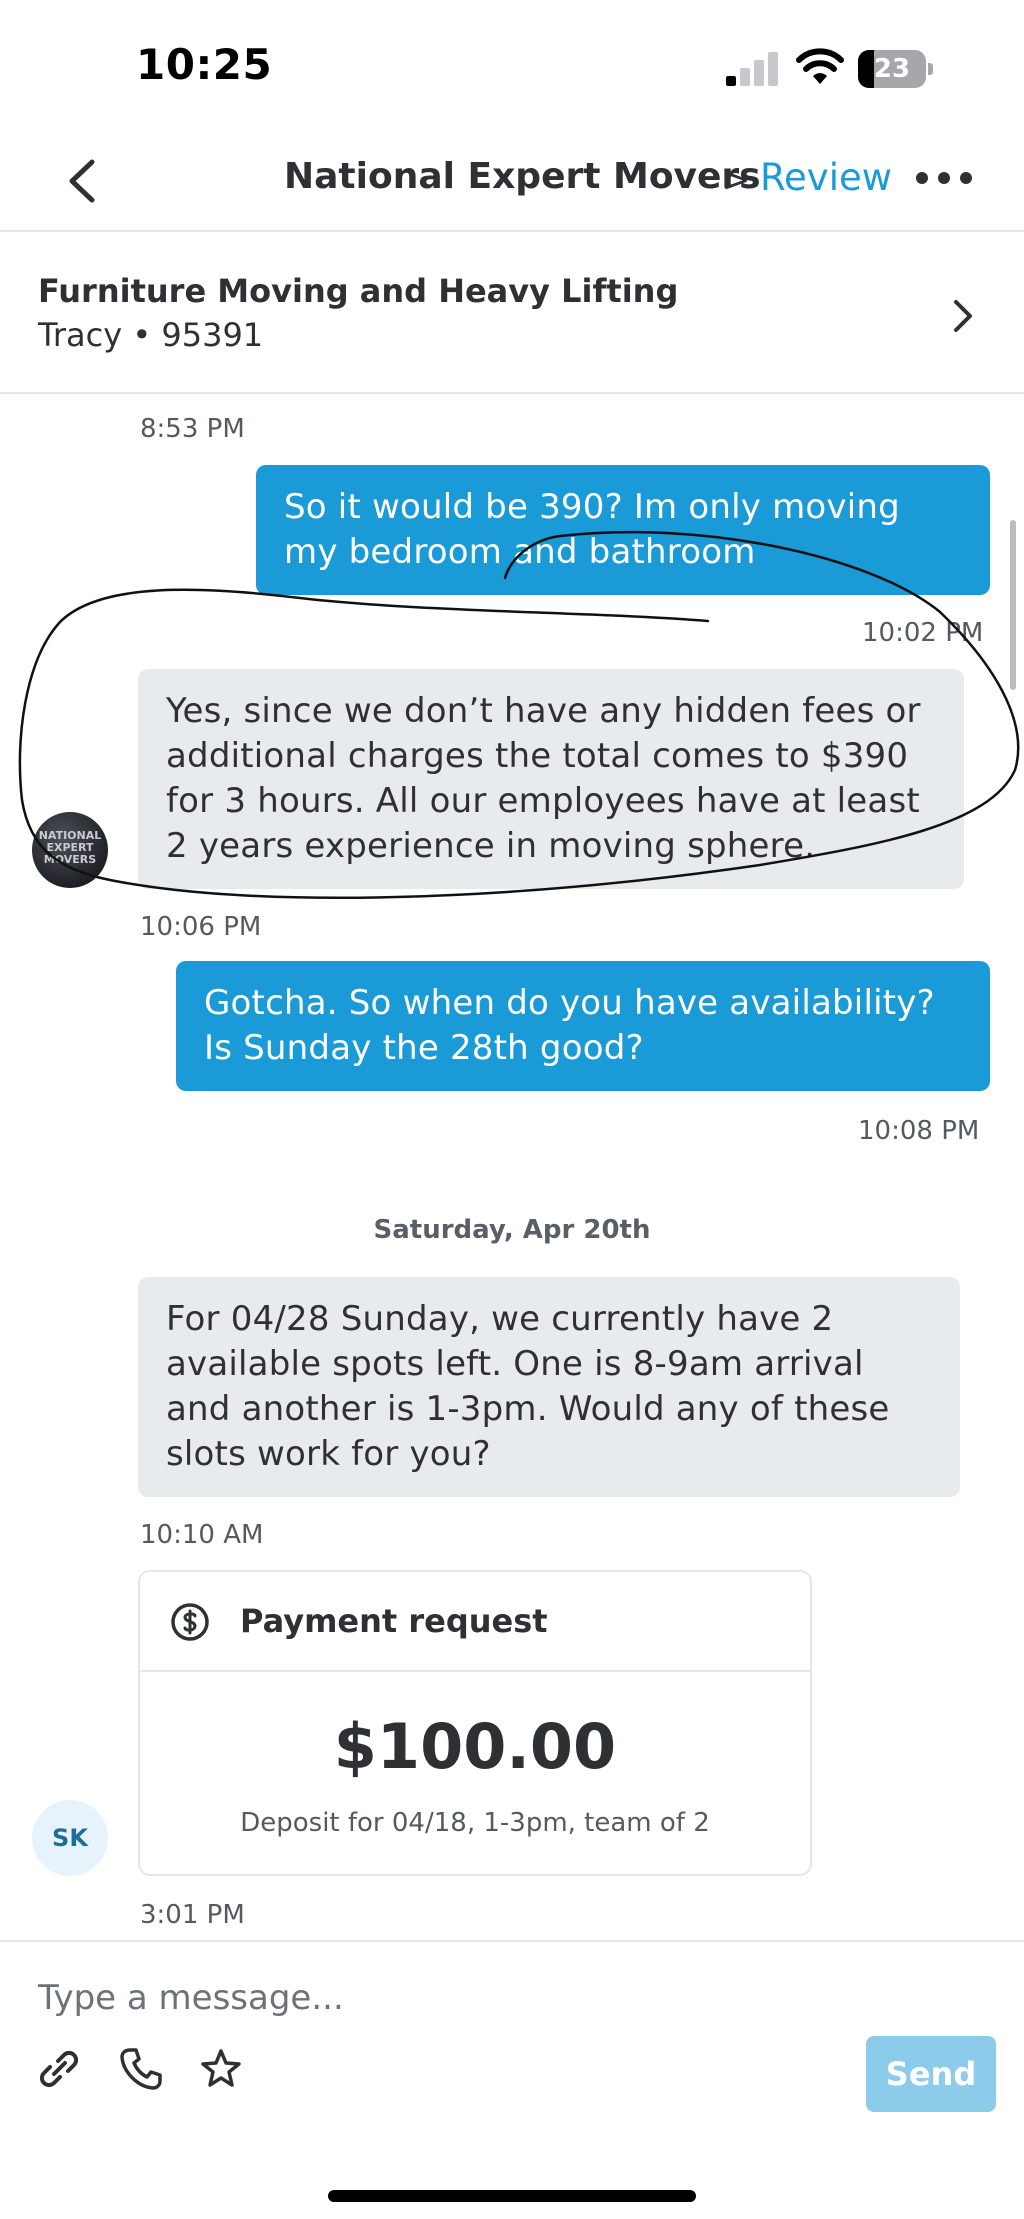 Image resolution: width=1024 pixels, height=2219 pixels. Describe the element at coordinates (83, 181) in the screenshot. I see `back-chevron-icon` at that location.